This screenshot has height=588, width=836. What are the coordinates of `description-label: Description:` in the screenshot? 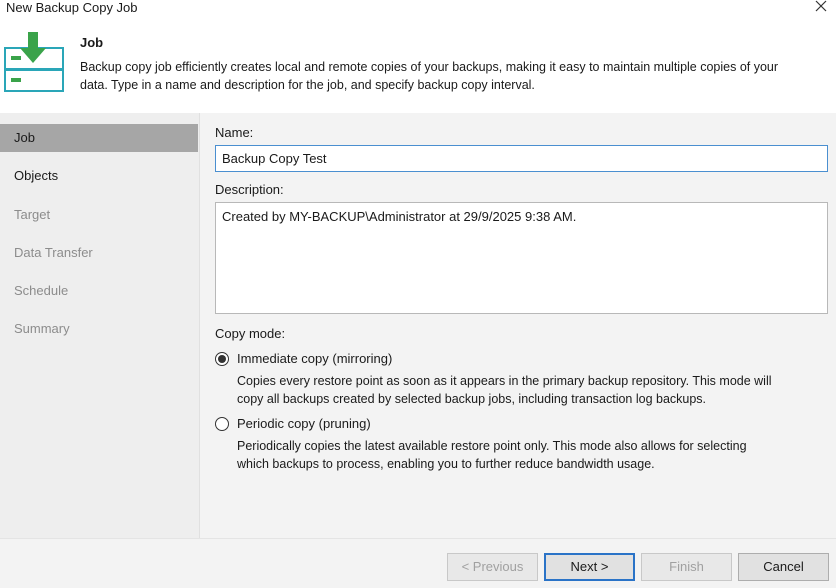 It's located at (249, 189).